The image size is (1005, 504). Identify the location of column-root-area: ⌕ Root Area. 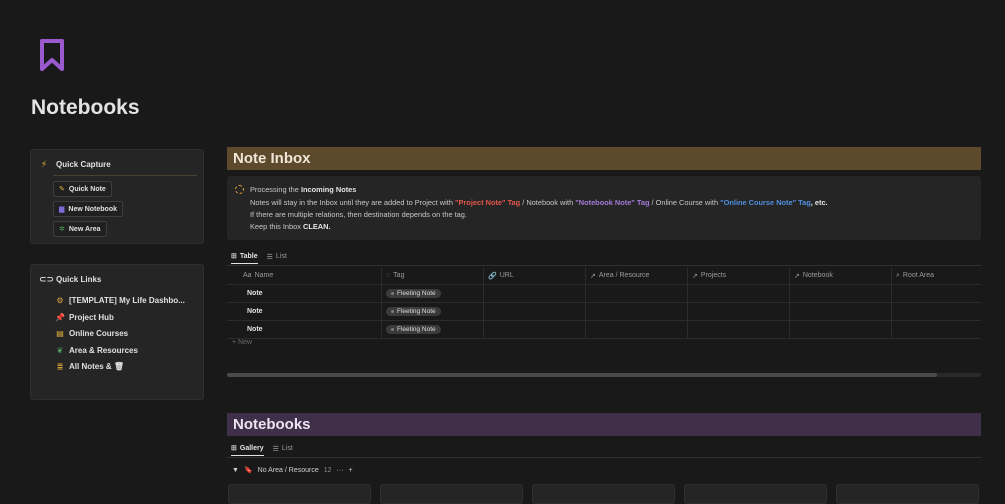
(936, 275).